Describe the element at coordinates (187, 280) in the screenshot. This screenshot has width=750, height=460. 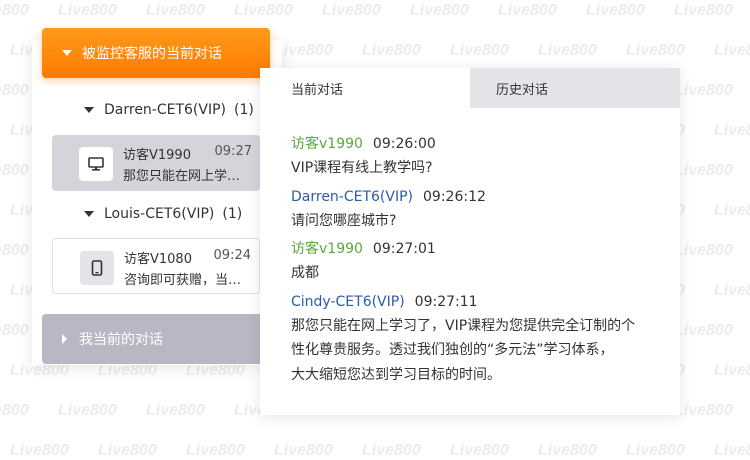
I see `conversation-preview: 咨询即可获赠，当天报名` at that location.